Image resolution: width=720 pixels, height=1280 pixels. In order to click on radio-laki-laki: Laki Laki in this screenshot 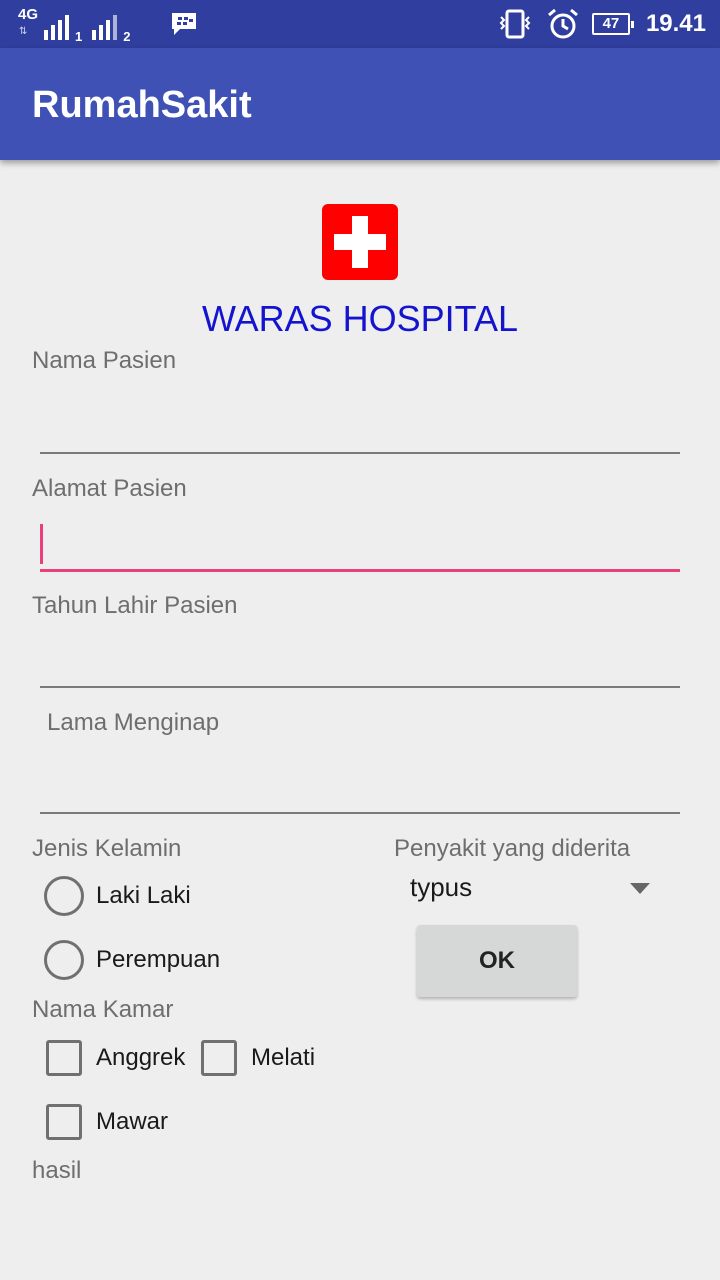, I will do `click(117, 896)`.